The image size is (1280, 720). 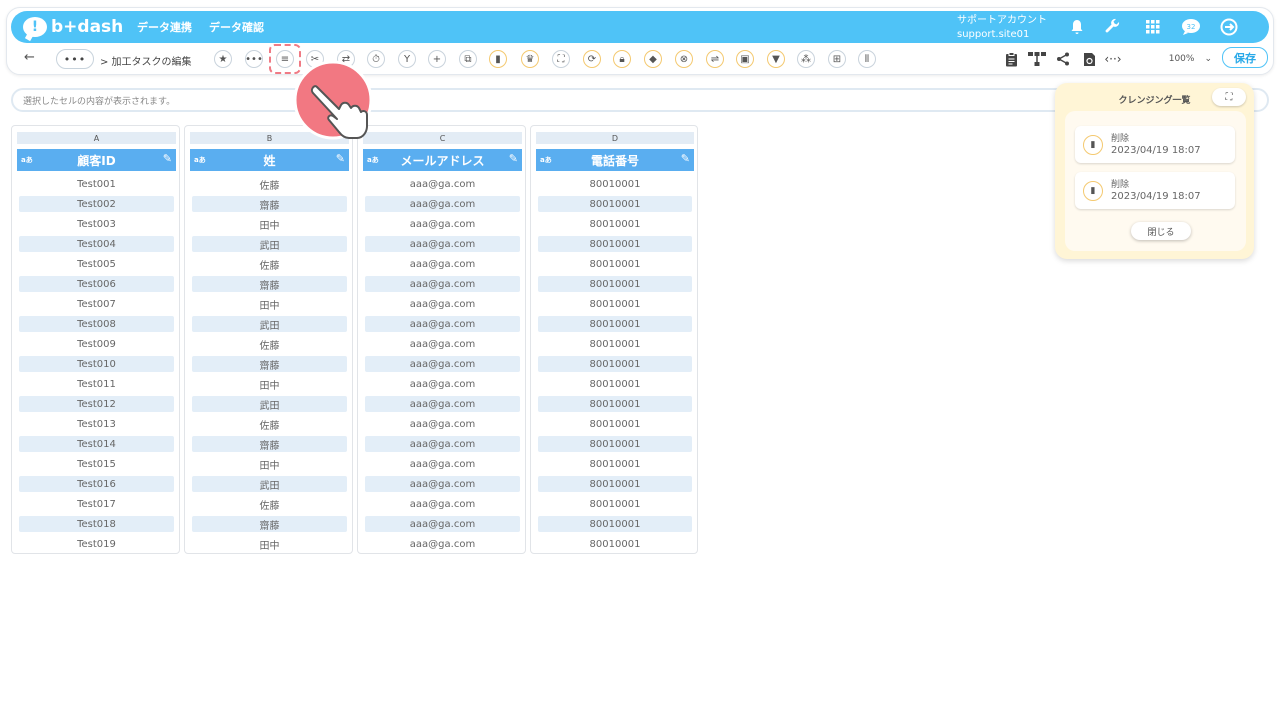 What do you see at coordinates (29, 57) in the screenshot?
I see `back-arrow-icon: ←` at bounding box center [29, 57].